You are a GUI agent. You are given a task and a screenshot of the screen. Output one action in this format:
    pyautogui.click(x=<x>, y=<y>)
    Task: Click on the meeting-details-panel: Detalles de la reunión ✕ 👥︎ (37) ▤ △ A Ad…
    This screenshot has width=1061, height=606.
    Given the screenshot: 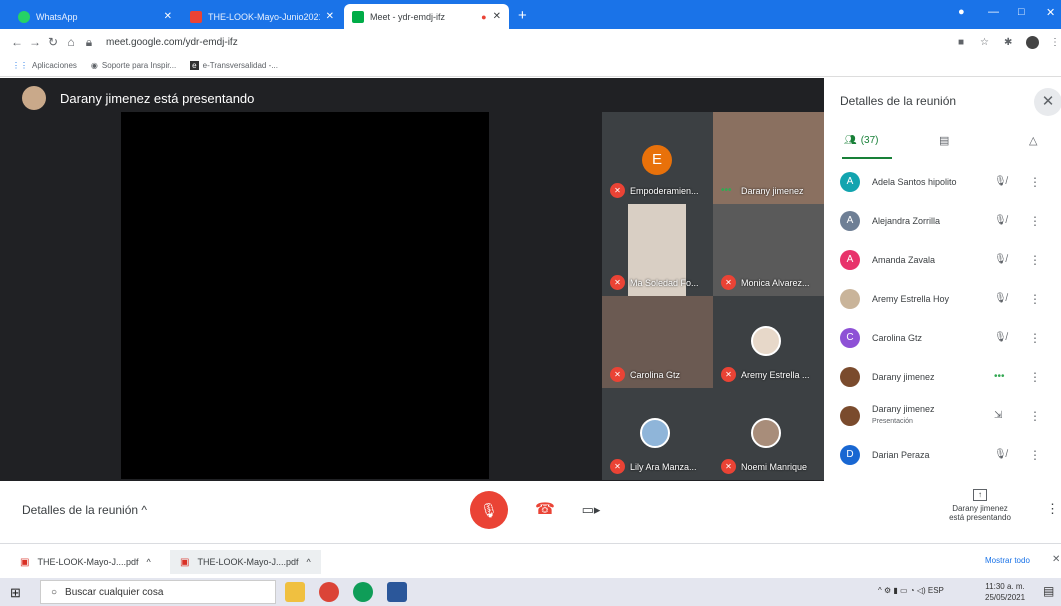 What is the action you would take?
    pyautogui.click(x=942, y=279)
    